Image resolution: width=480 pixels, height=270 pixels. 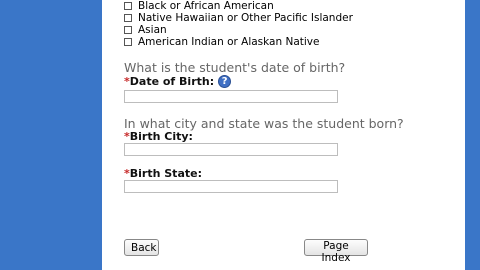 I want to click on dob-question: What is the student's date of birth?, so click(x=235, y=67).